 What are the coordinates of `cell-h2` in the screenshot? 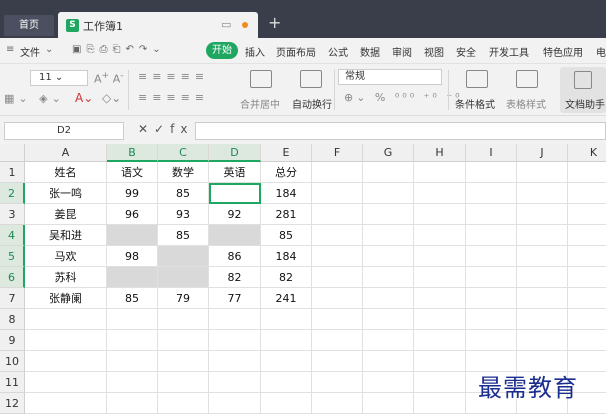 It's located at (440, 193).